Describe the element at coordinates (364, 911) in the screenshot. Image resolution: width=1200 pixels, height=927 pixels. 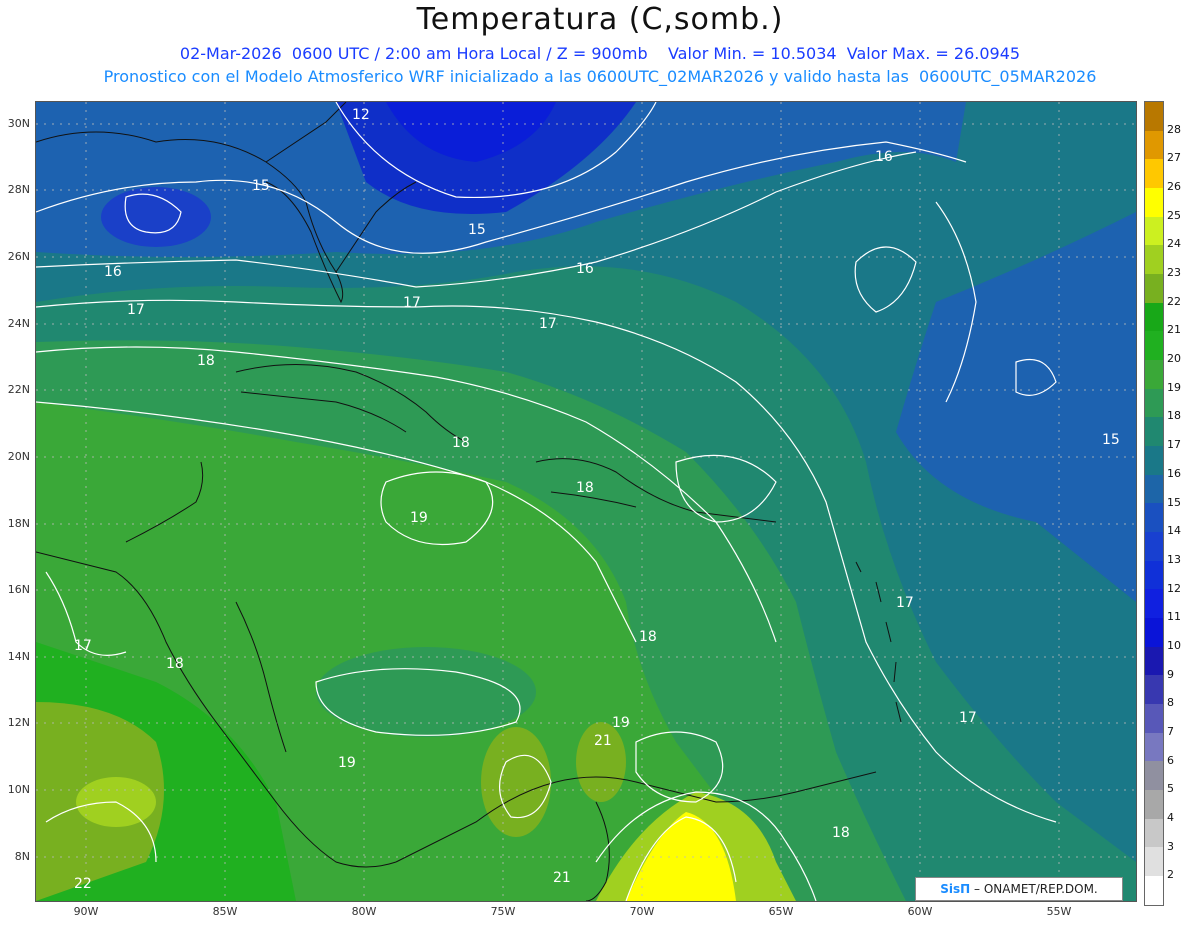
I see `lon-label: 80W` at that location.